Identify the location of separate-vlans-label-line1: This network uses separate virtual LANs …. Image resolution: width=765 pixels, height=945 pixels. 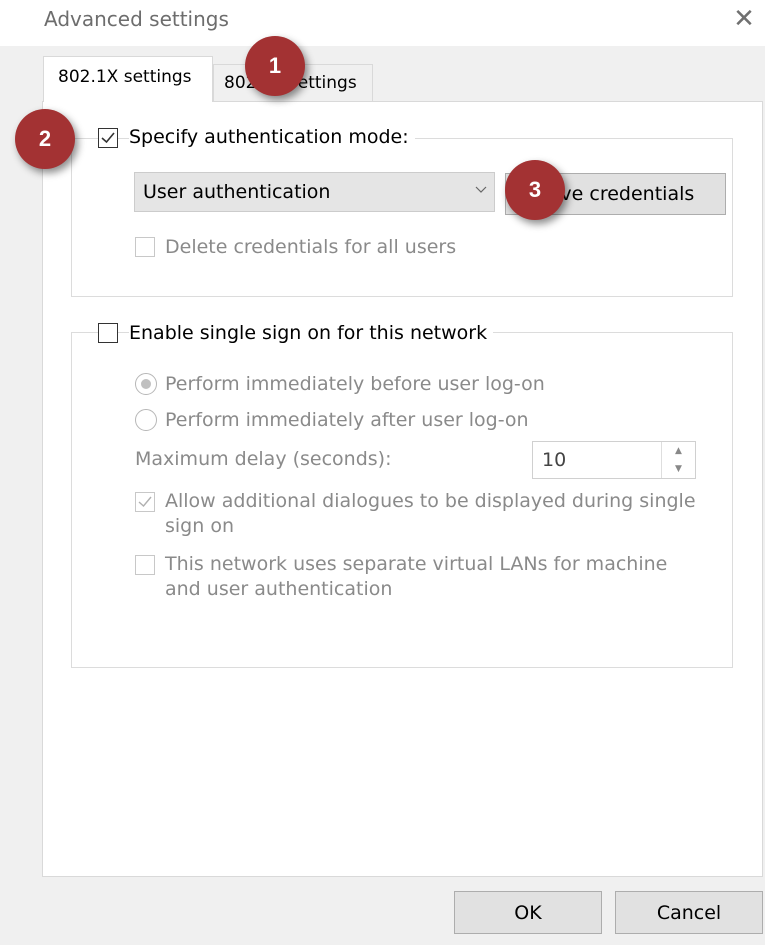
(419, 564).